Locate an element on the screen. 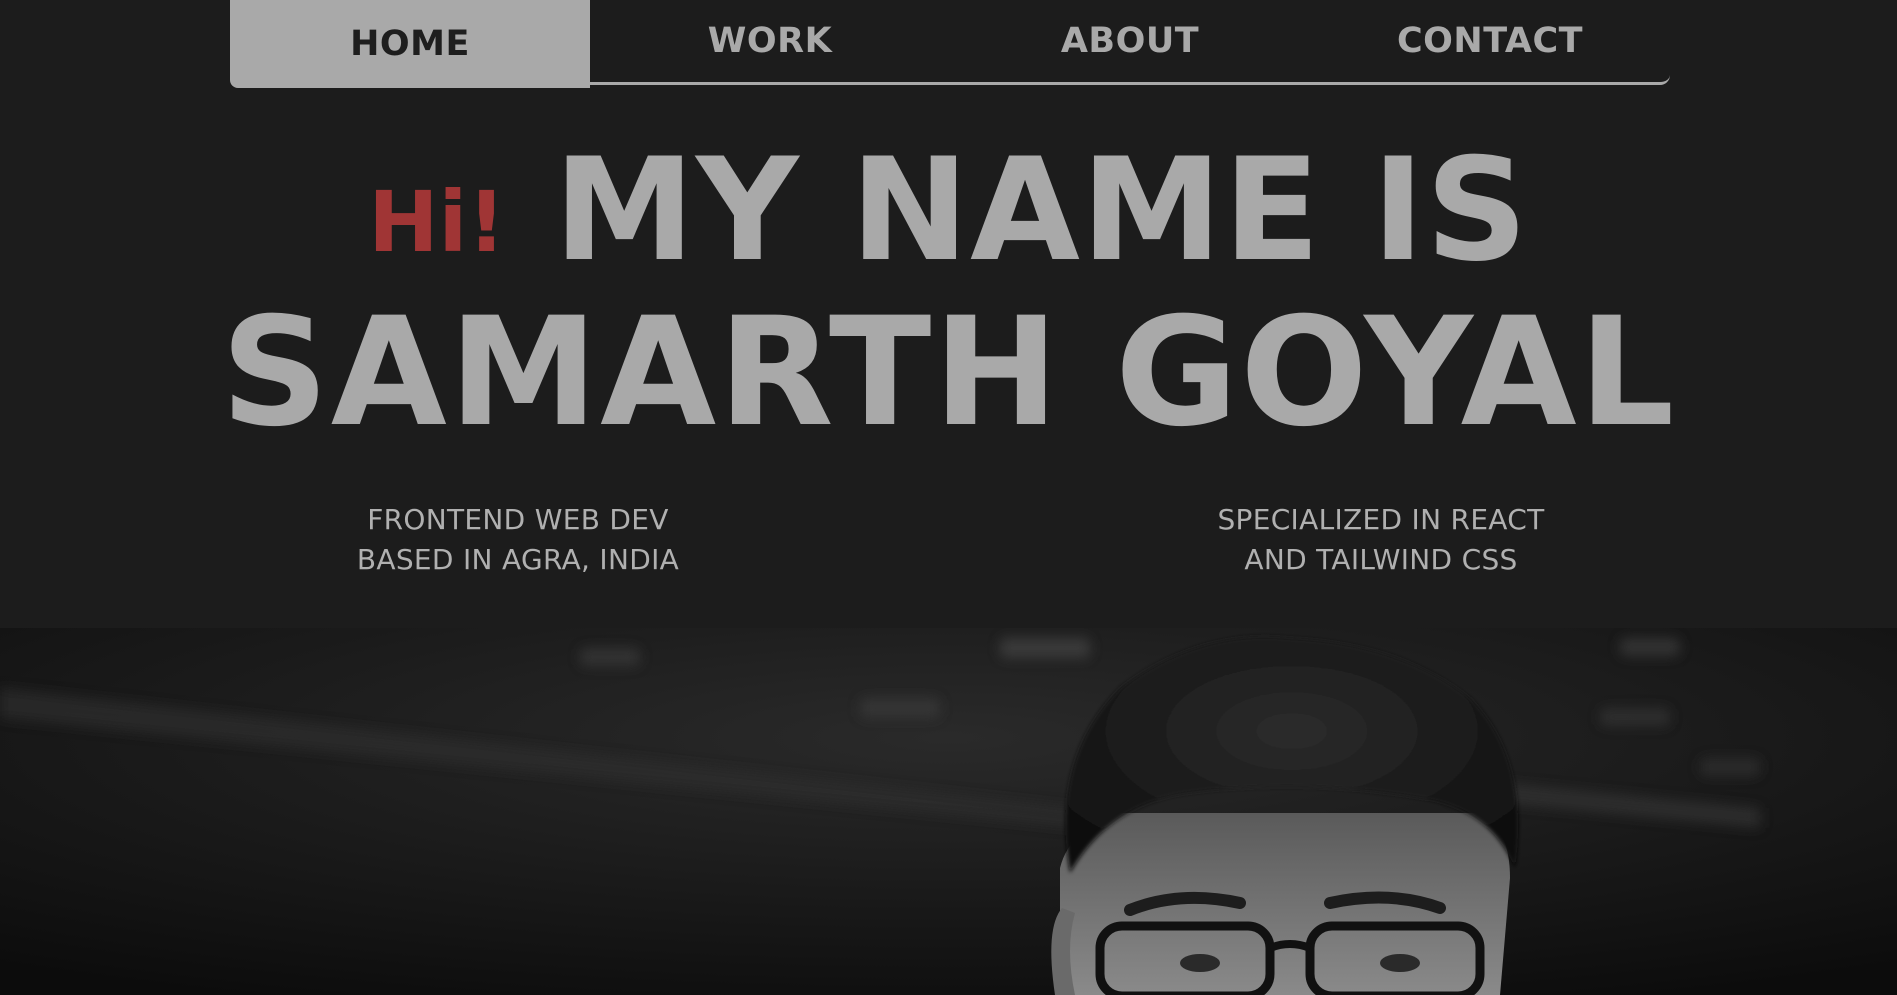  specialization-text-2: AND TAILWIND CSS is located at coordinates (1381, 559).